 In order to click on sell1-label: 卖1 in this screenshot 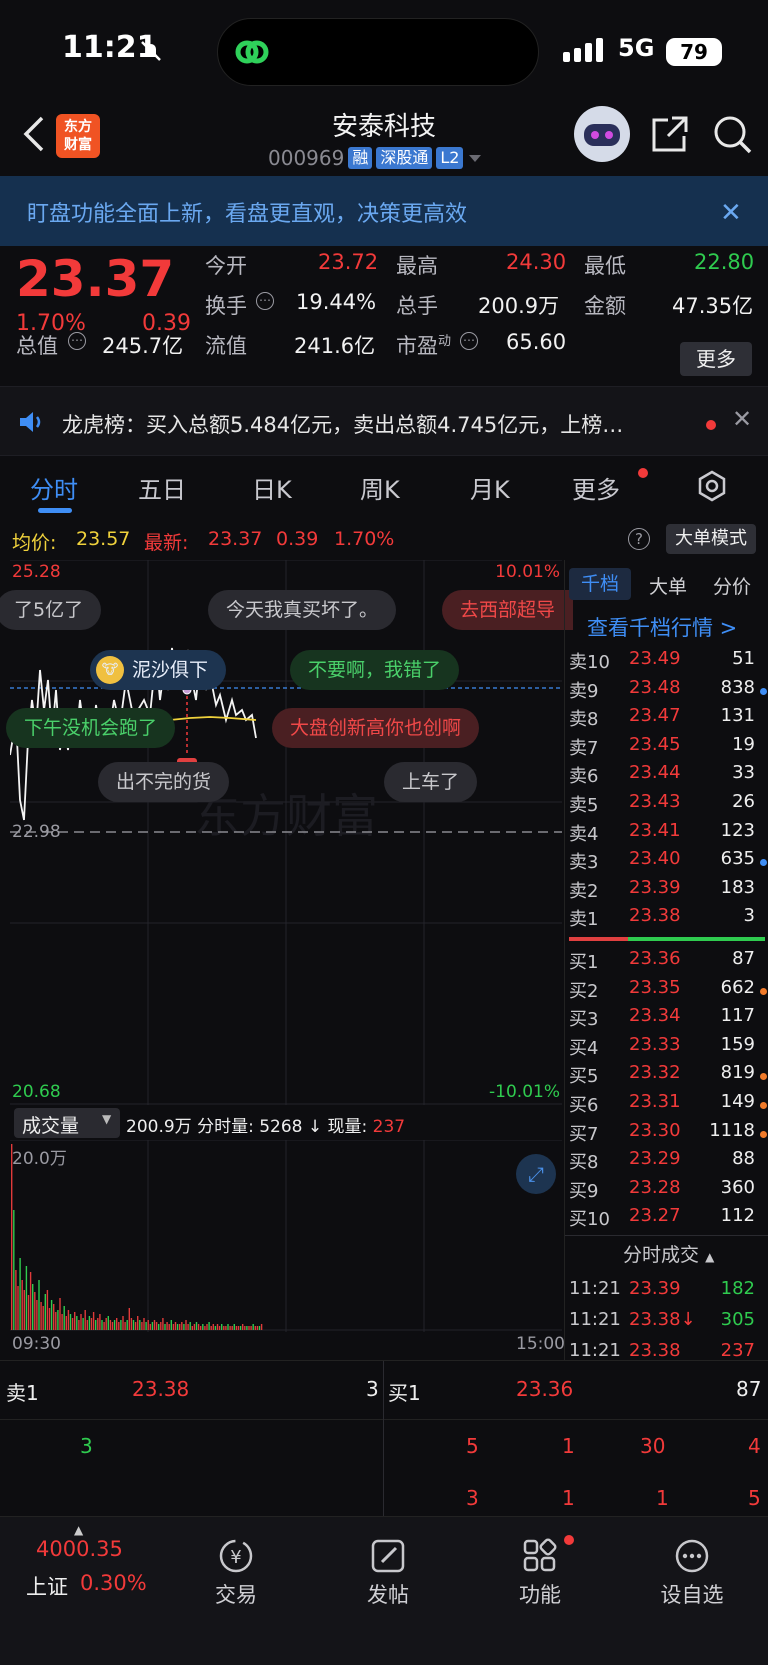, I will do `click(22, 1393)`.